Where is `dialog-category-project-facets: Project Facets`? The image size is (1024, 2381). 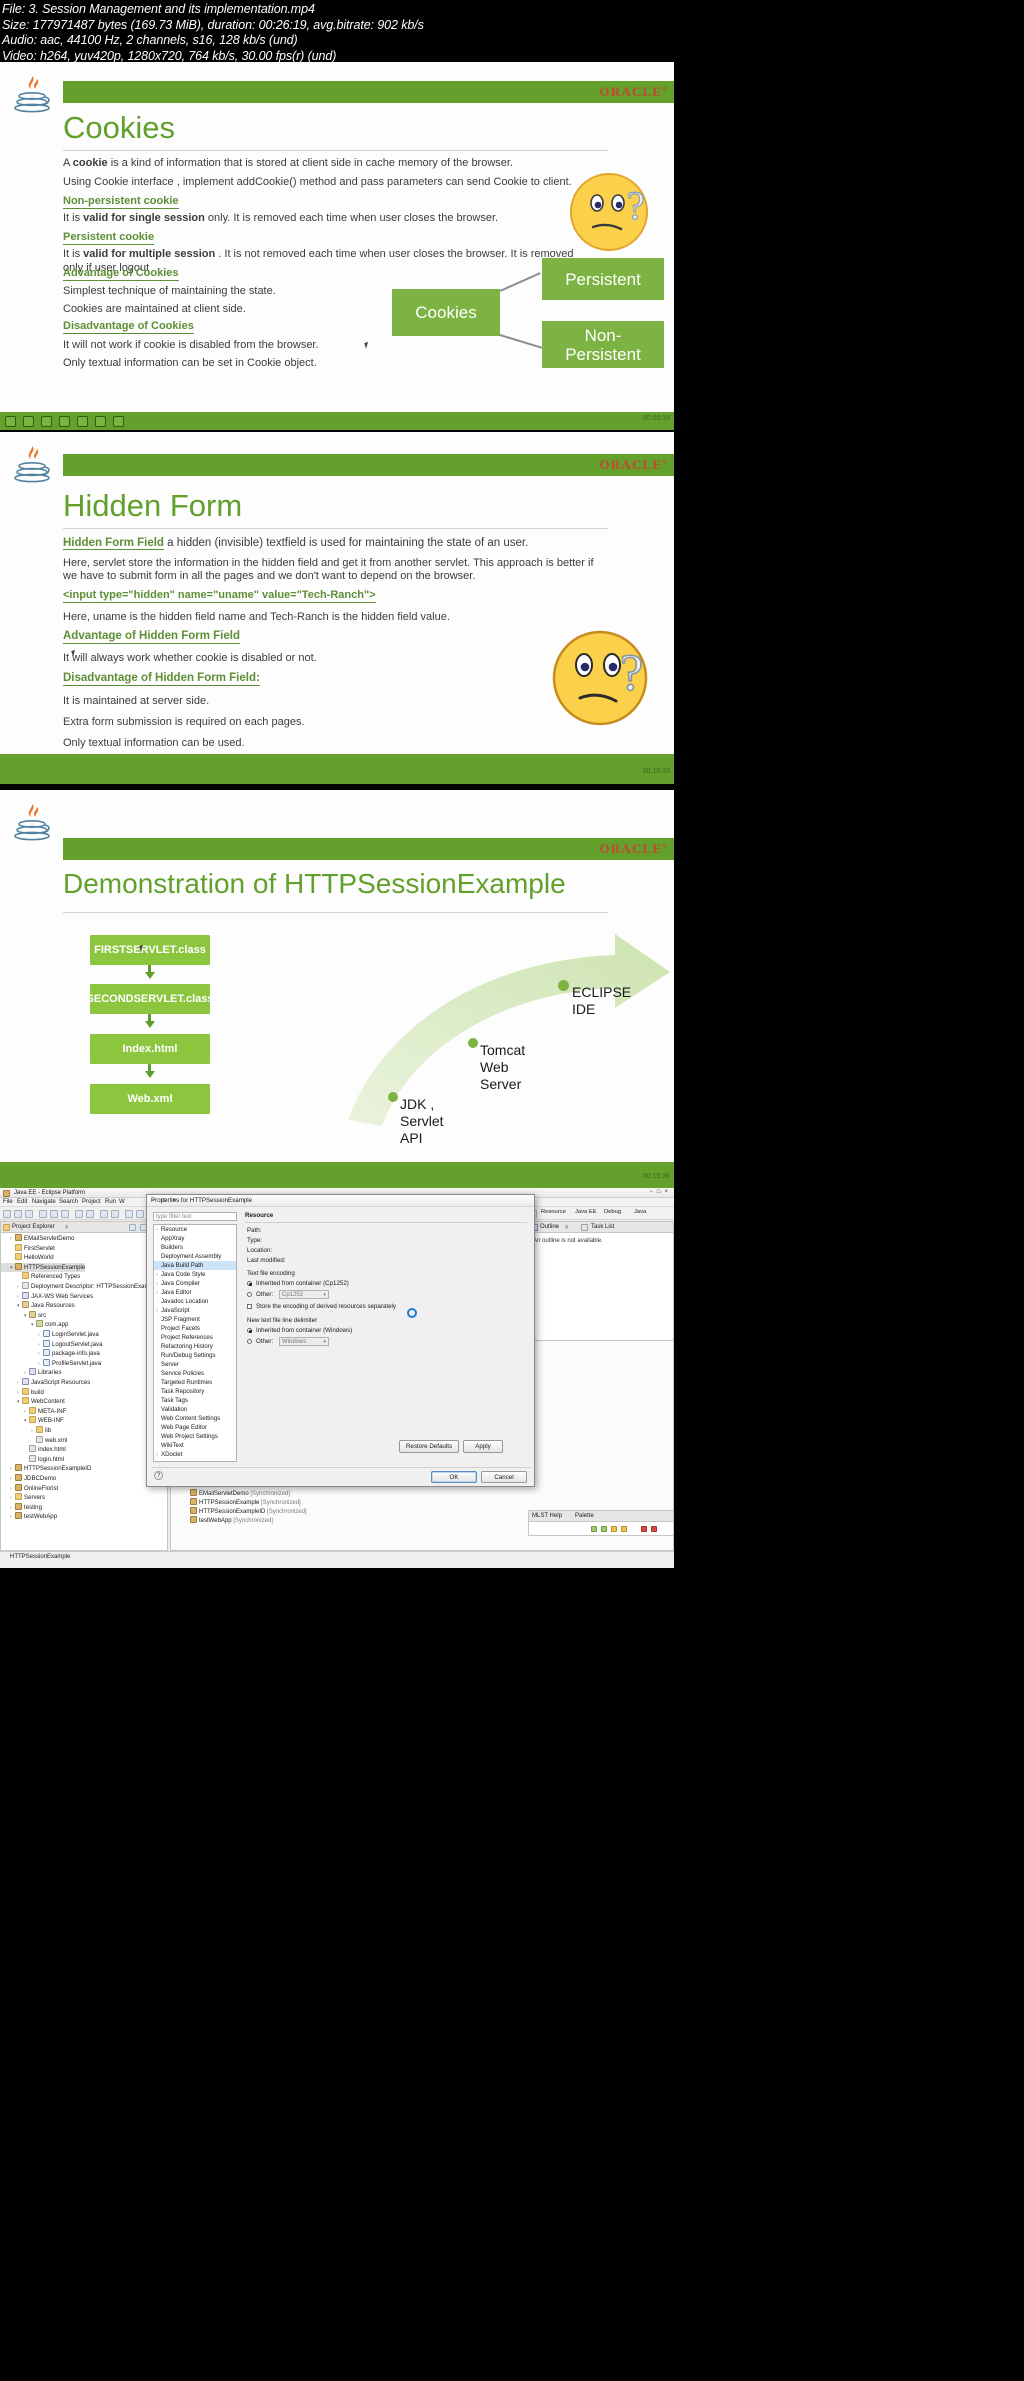
dialog-category-project-facets: Project Facets is located at coordinates (195, 1328).